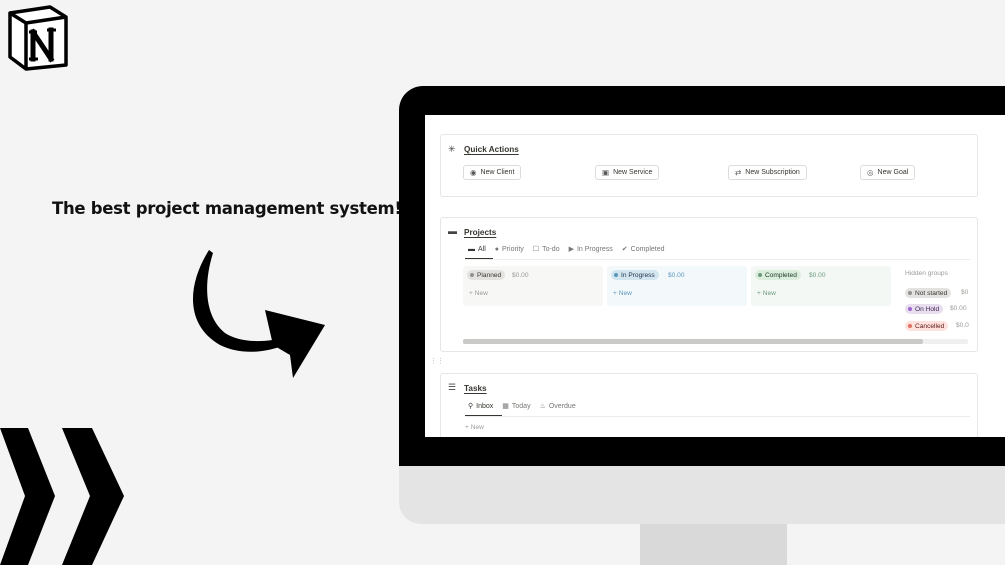 Image resolution: width=1005 pixels, height=565 pixels. What do you see at coordinates (38, 38) in the screenshot?
I see `notion-logo` at bounding box center [38, 38].